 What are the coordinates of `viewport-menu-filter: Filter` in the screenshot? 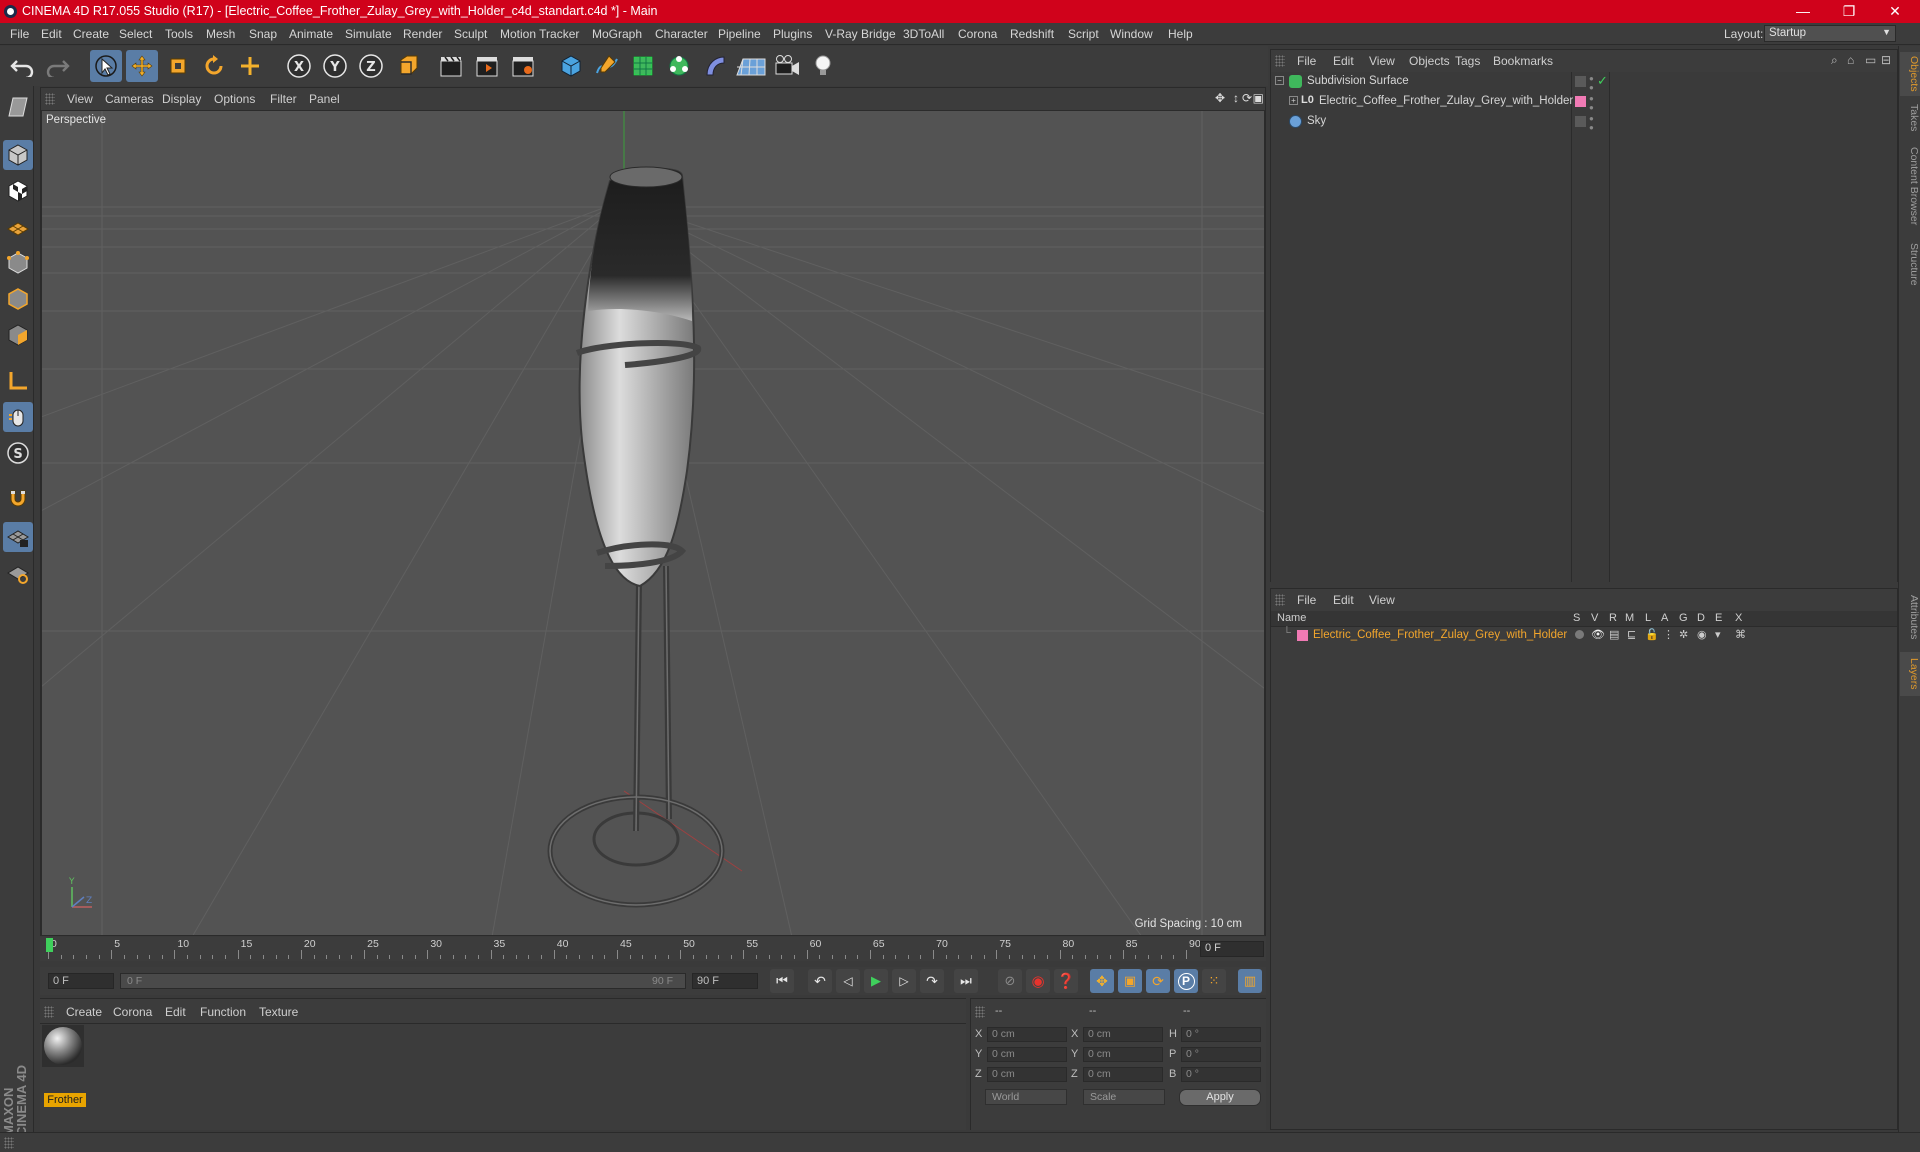 It's located at (283, 99).